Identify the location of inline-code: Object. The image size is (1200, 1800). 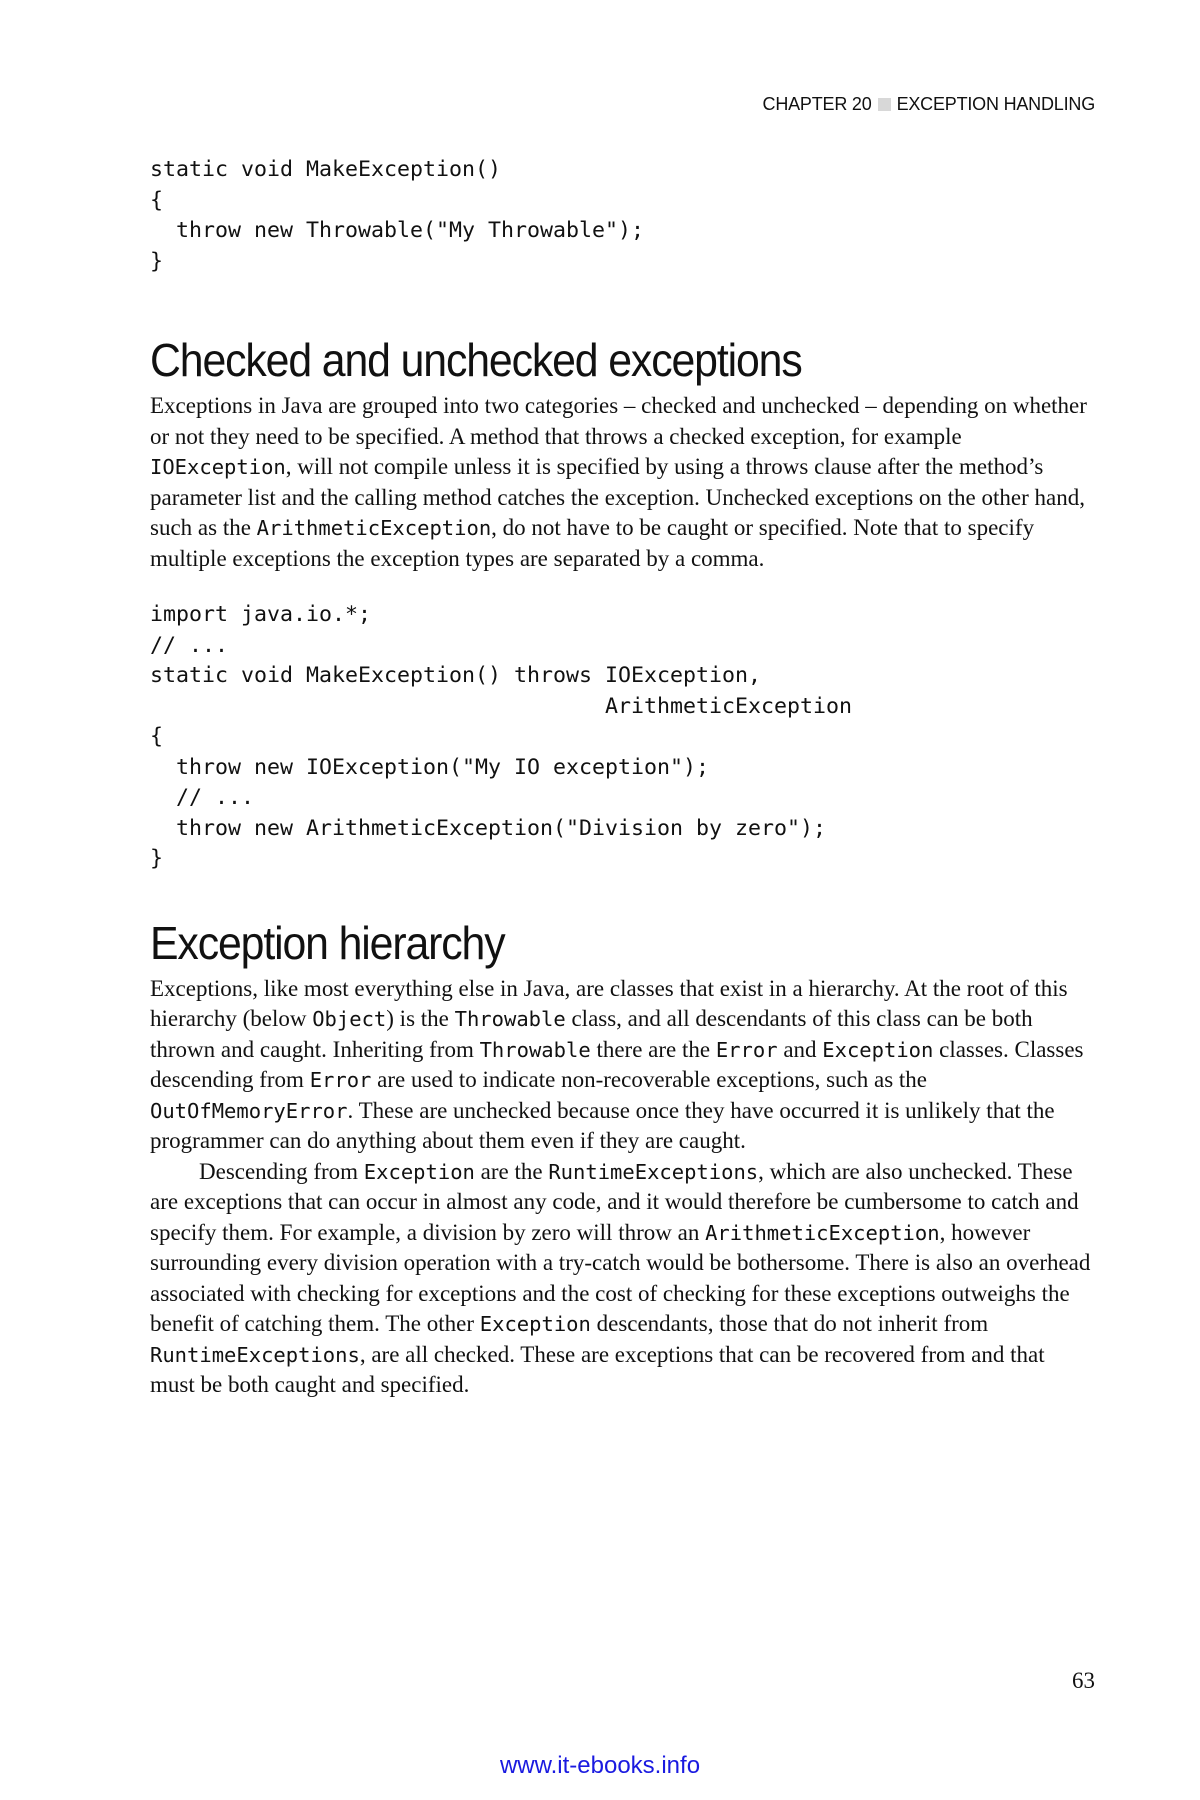
(349, 1019).